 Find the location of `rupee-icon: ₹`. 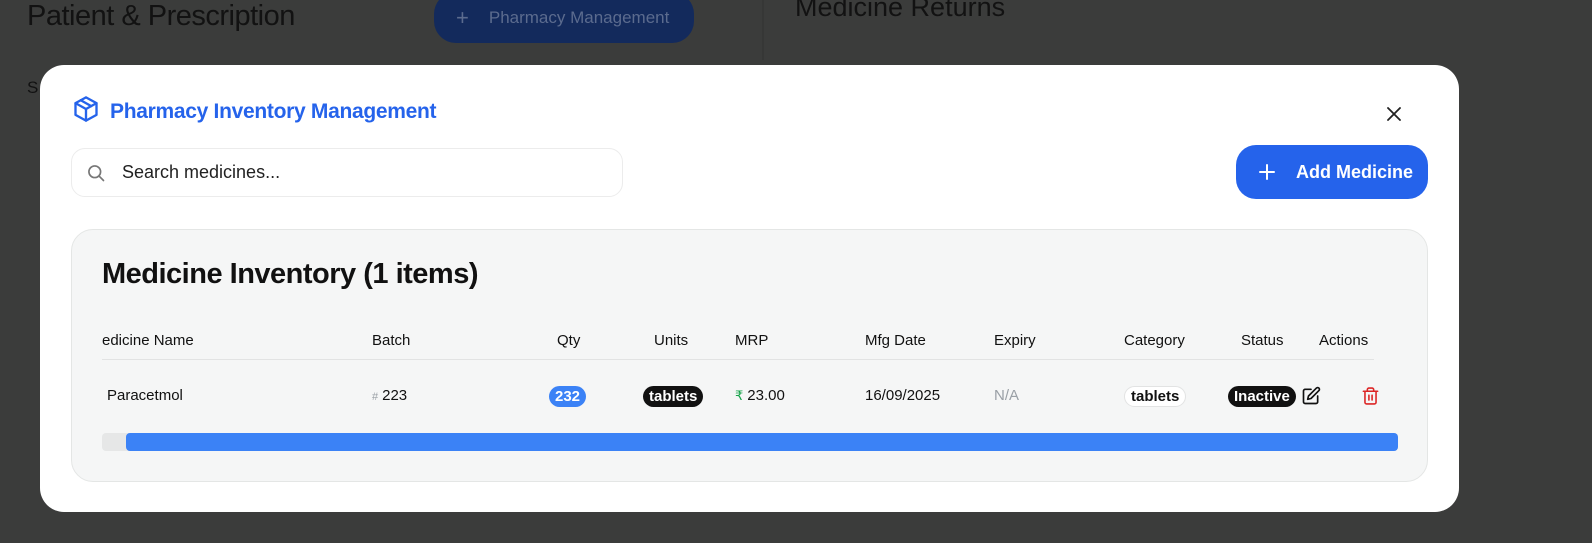

rupee-icon: ₹ is located at coordinates (739, 395).